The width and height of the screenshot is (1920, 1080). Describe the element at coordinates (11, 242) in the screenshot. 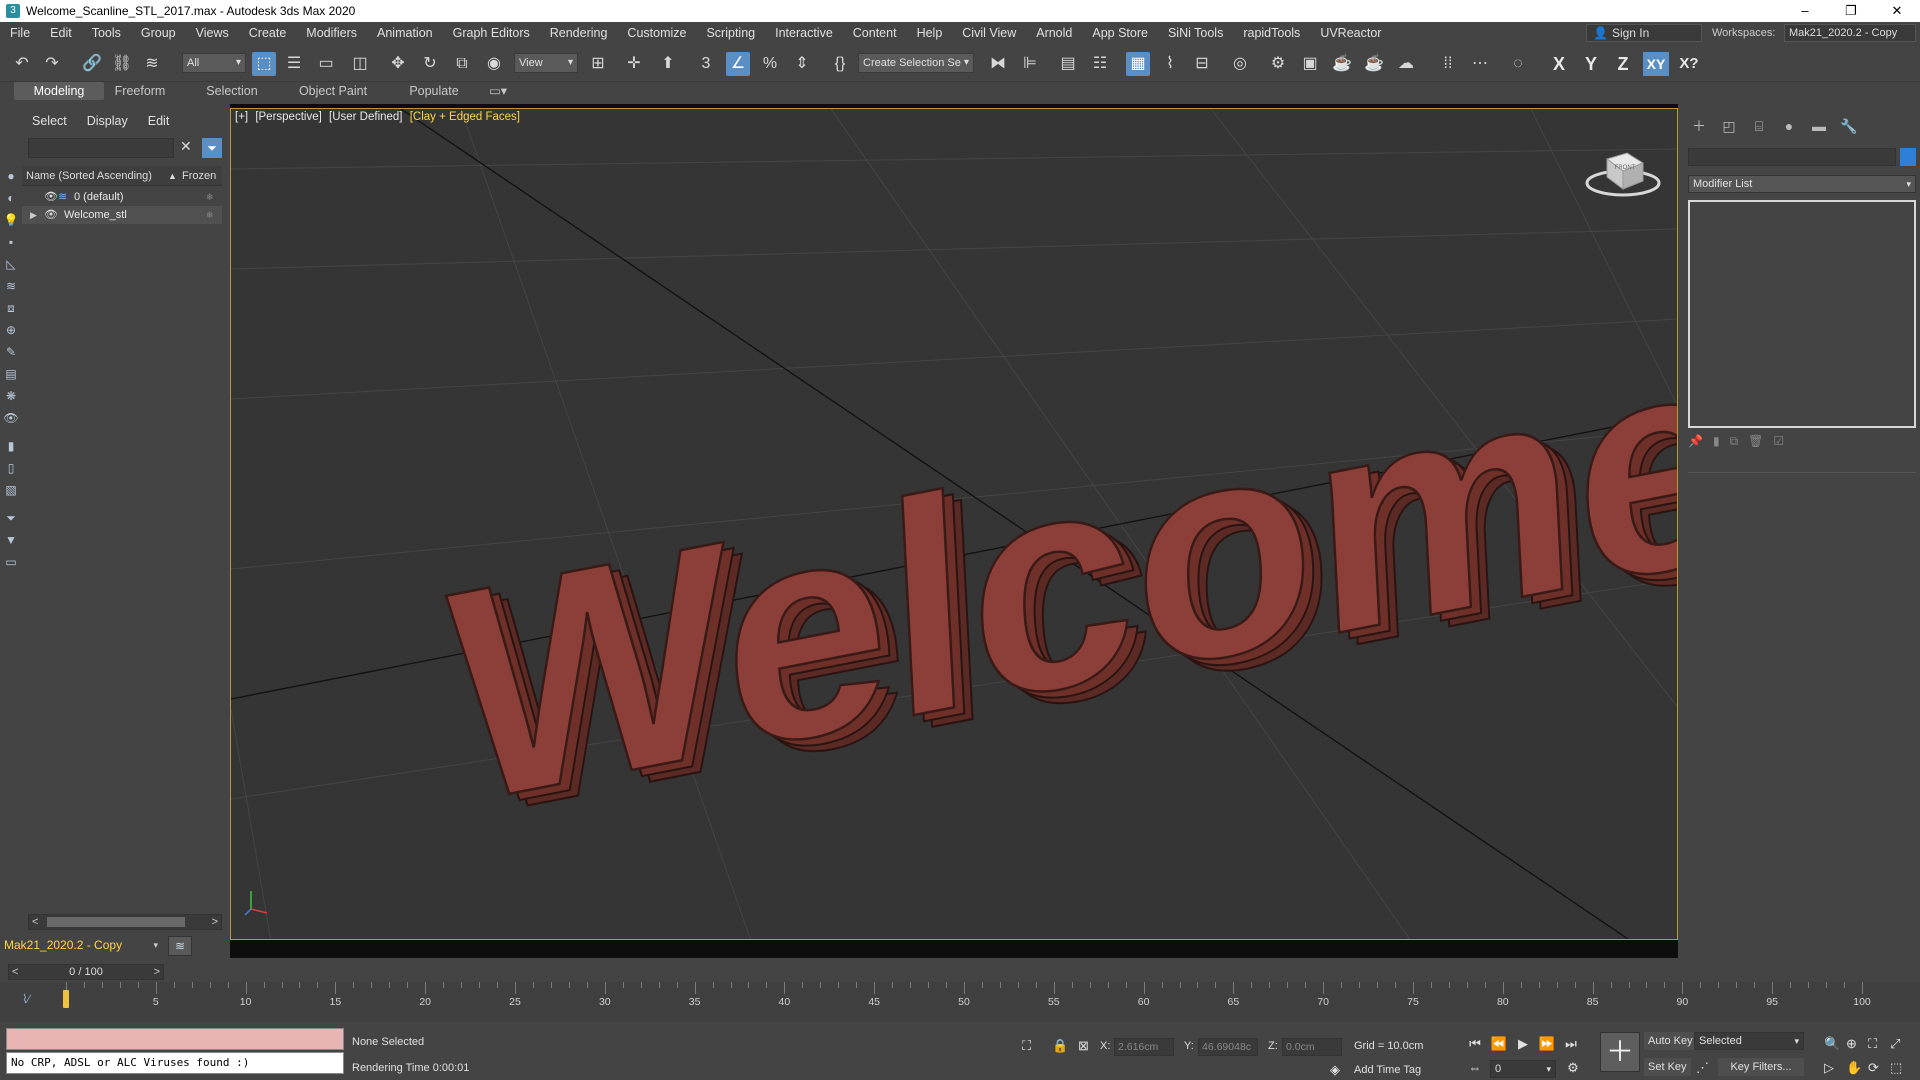

I see `display-cameras-icon: ▪` at that location.